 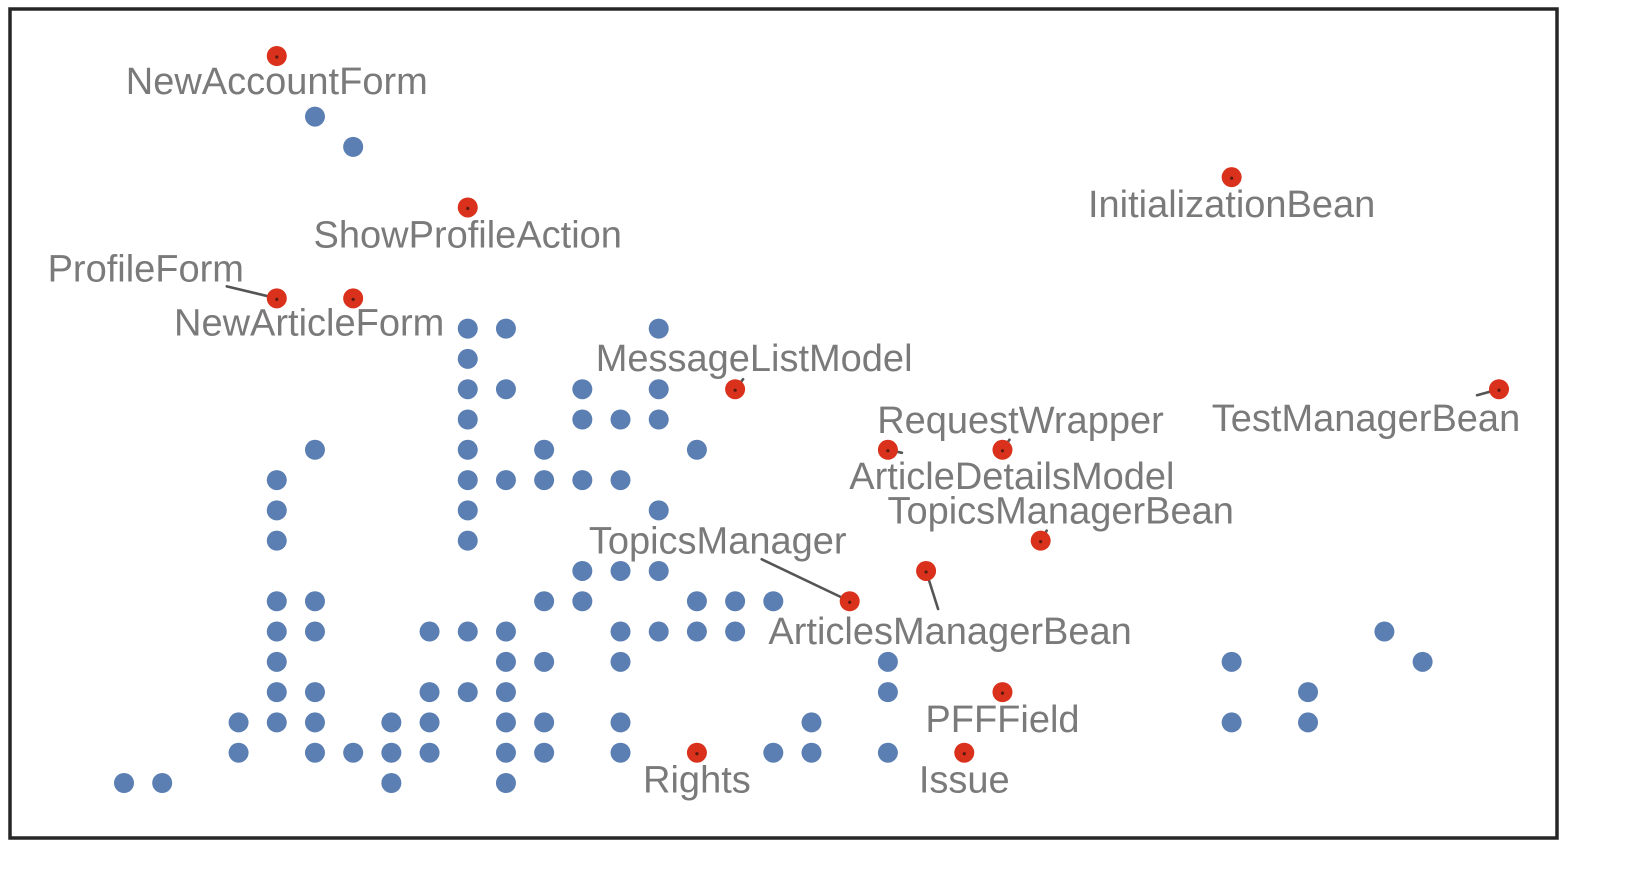 I want to click on point-label: PFFField, so click(x=1002, y=720).